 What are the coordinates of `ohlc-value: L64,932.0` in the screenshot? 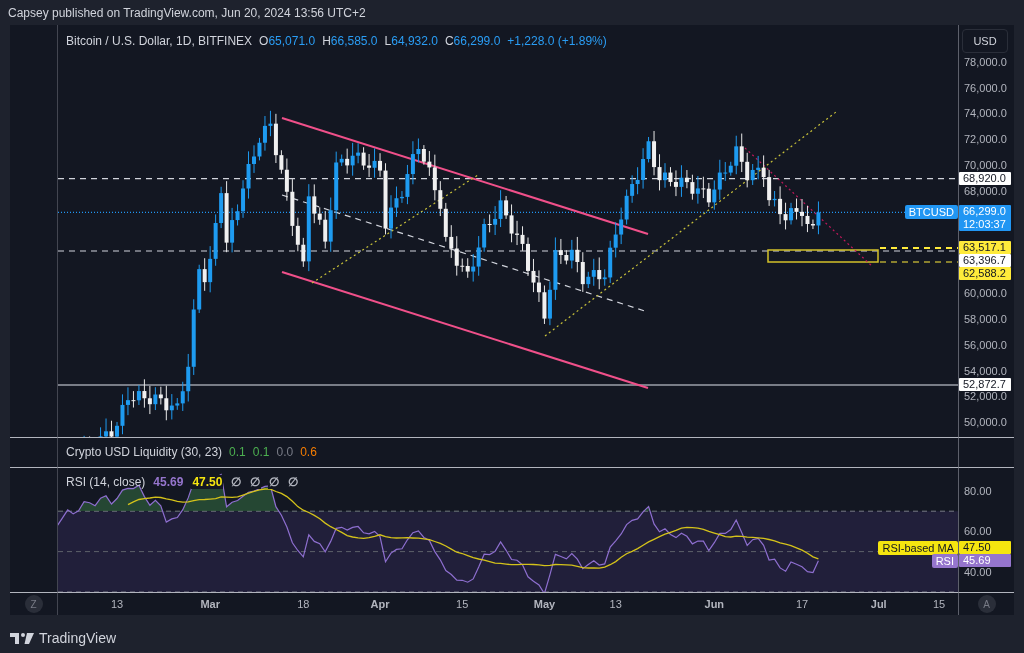 It's located at (411, 41).